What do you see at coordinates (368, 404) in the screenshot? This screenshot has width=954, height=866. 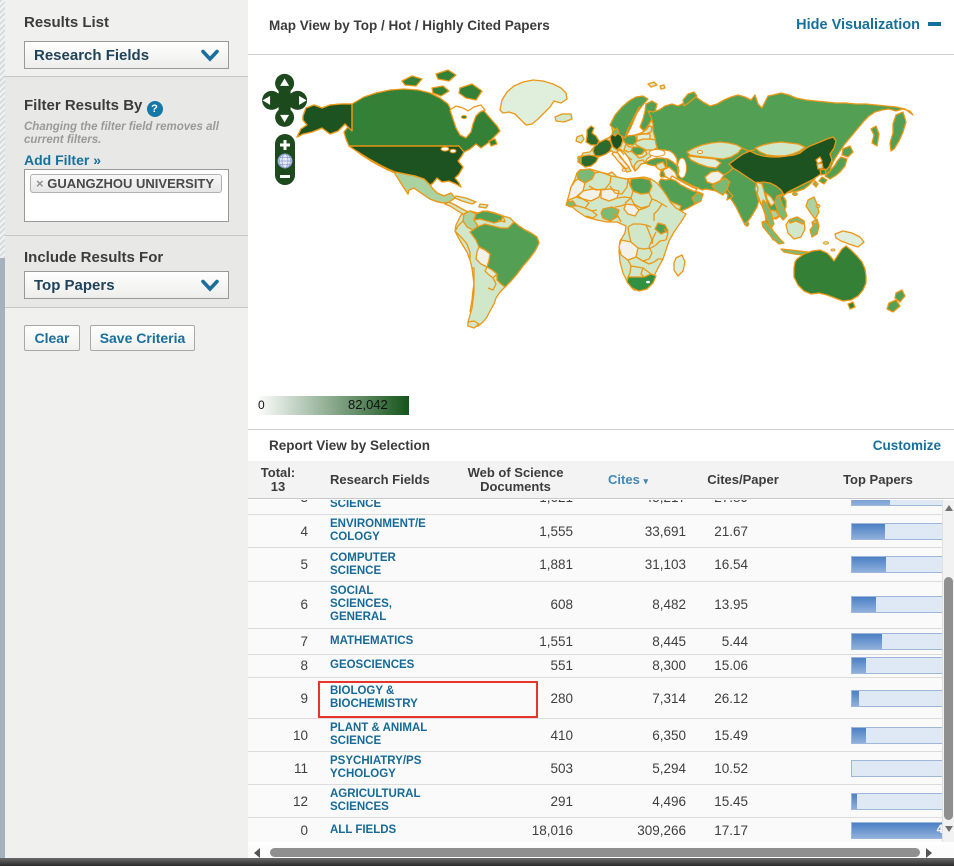 I see `svg-text: 82,042` at bounding box center [368, 404].